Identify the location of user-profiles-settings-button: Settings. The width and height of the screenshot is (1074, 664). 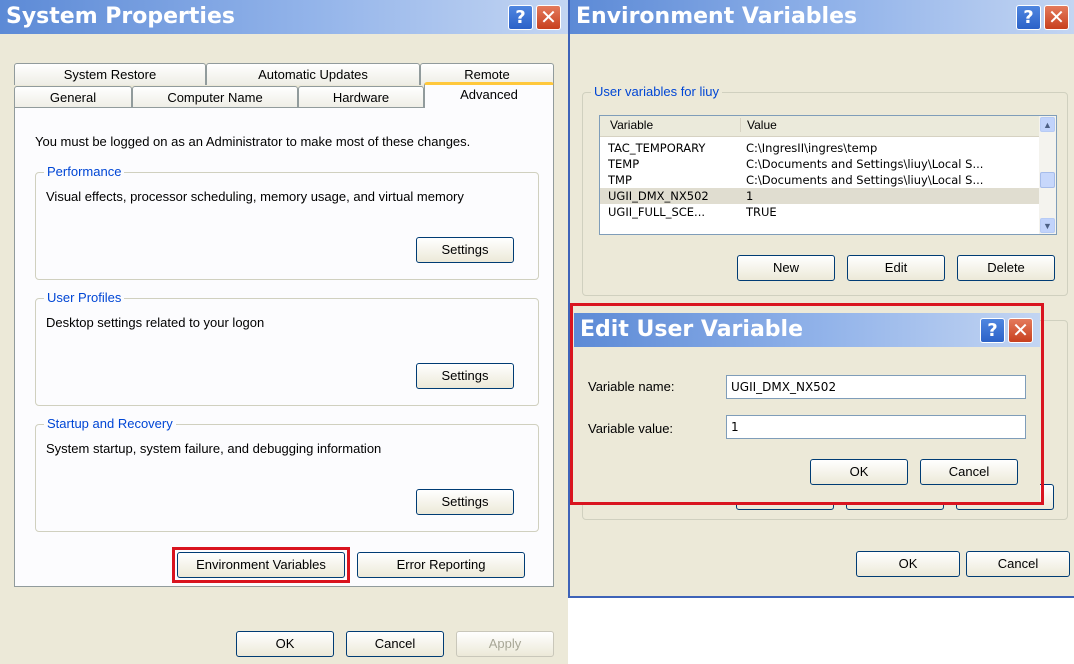
(465, 376).